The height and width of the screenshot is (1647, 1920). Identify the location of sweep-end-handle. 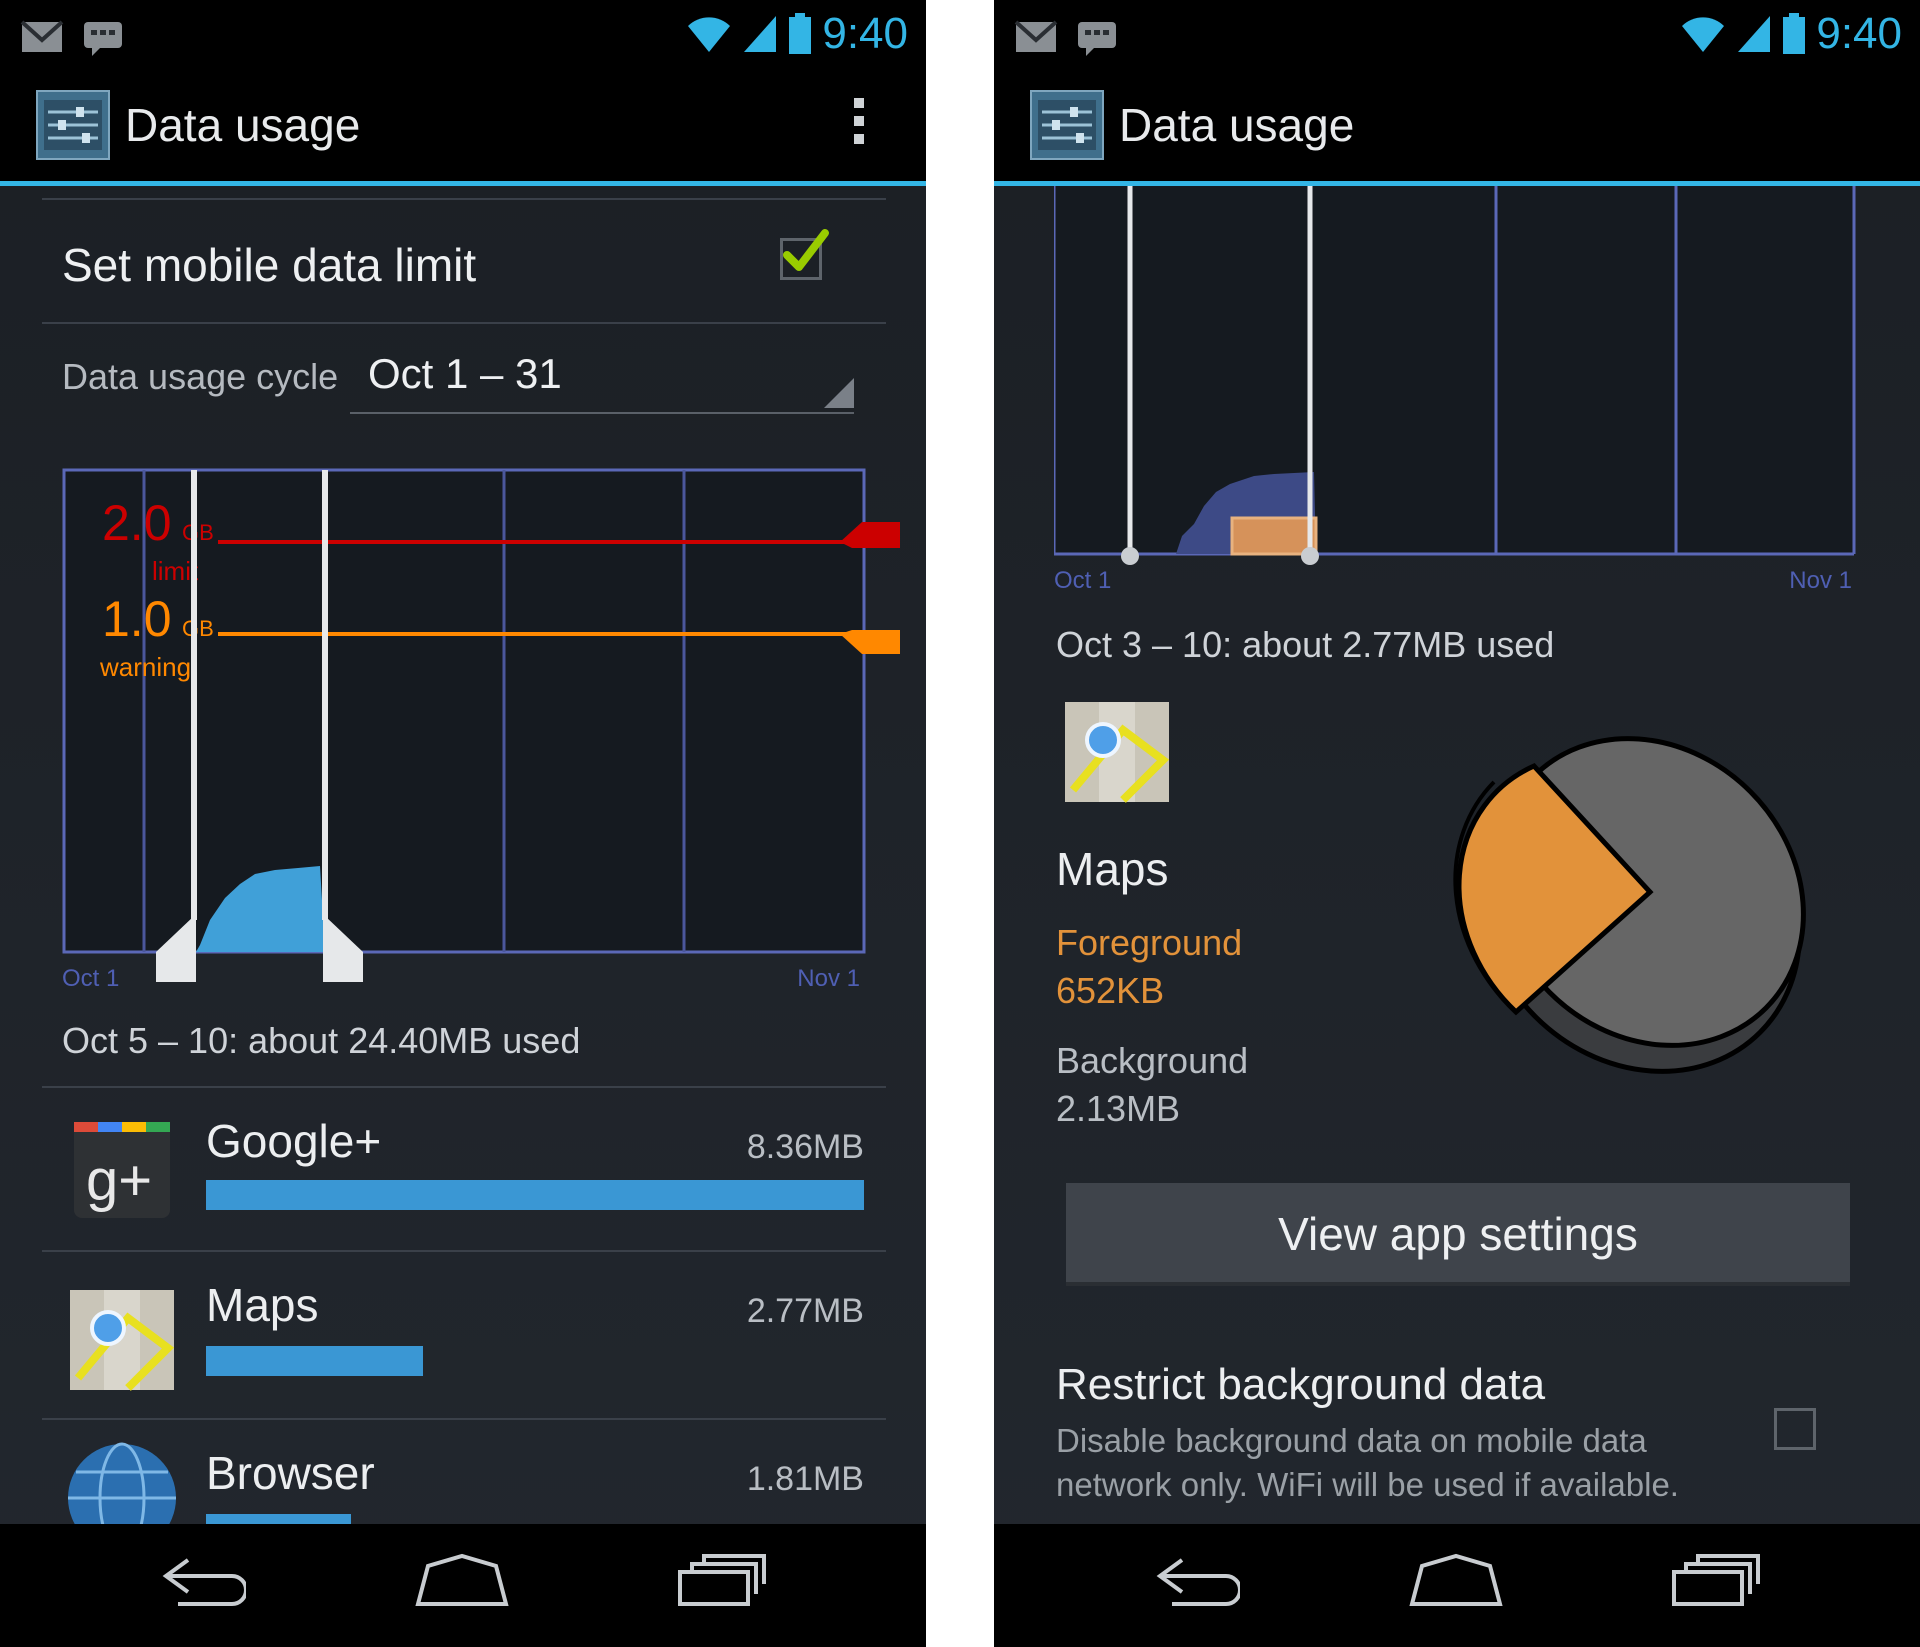
(1310, 556).